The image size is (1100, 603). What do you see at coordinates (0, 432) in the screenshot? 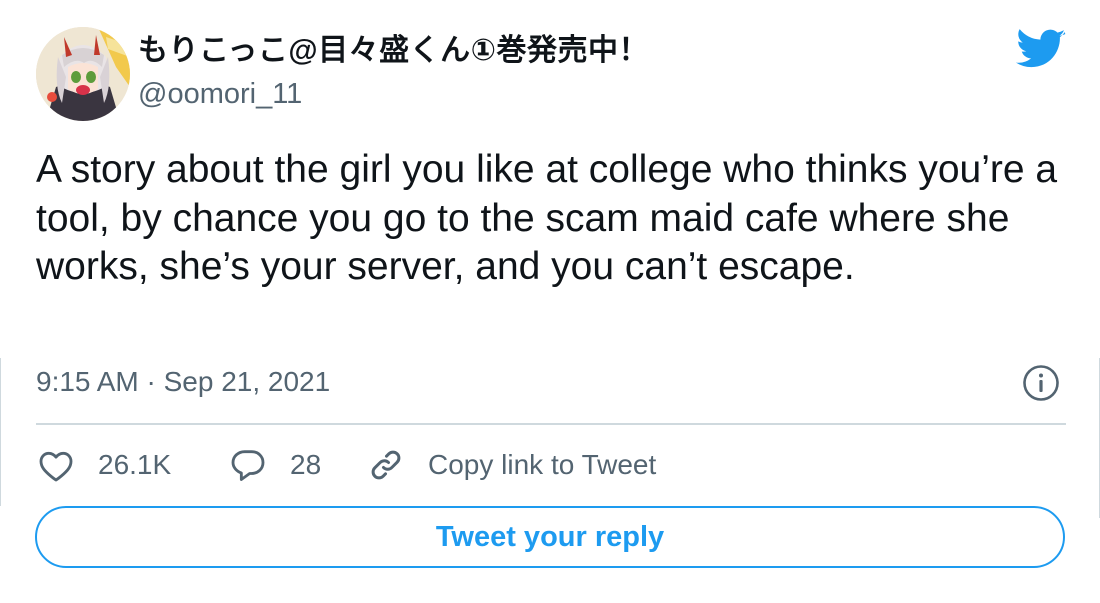
I see `left-edge-border` at bounding box center [0, 432].